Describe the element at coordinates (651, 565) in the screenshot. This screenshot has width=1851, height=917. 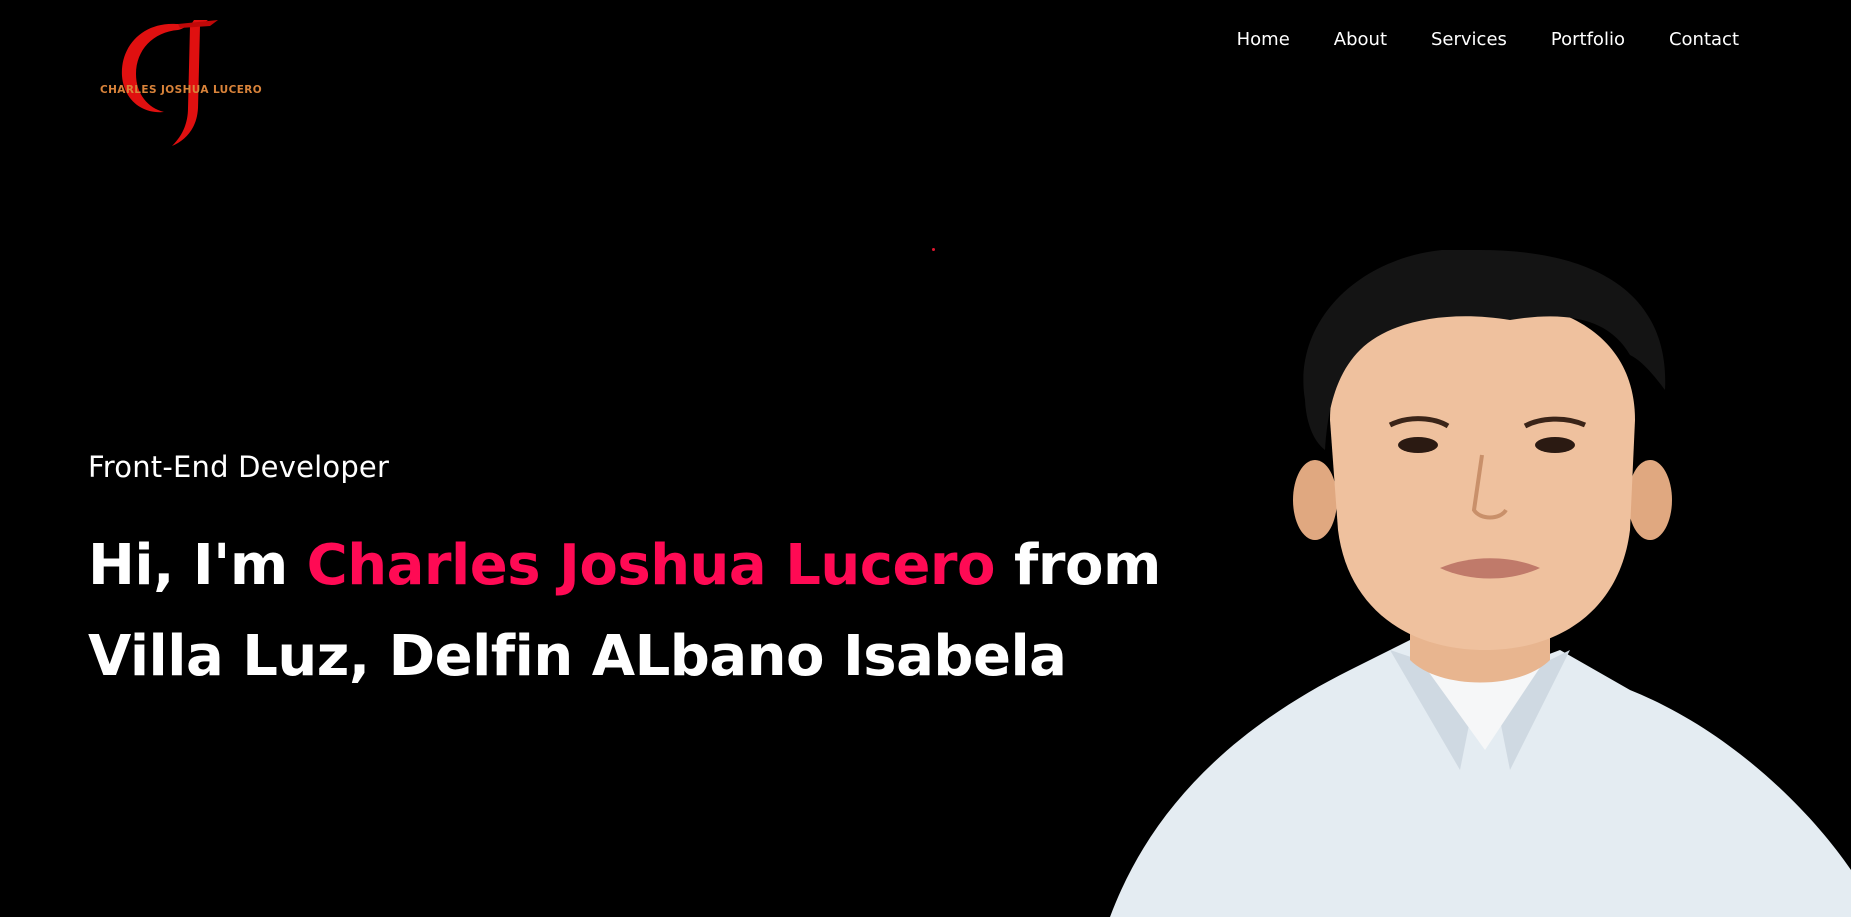
I see `headline-name: Charles Joshua Lucero` at that location.